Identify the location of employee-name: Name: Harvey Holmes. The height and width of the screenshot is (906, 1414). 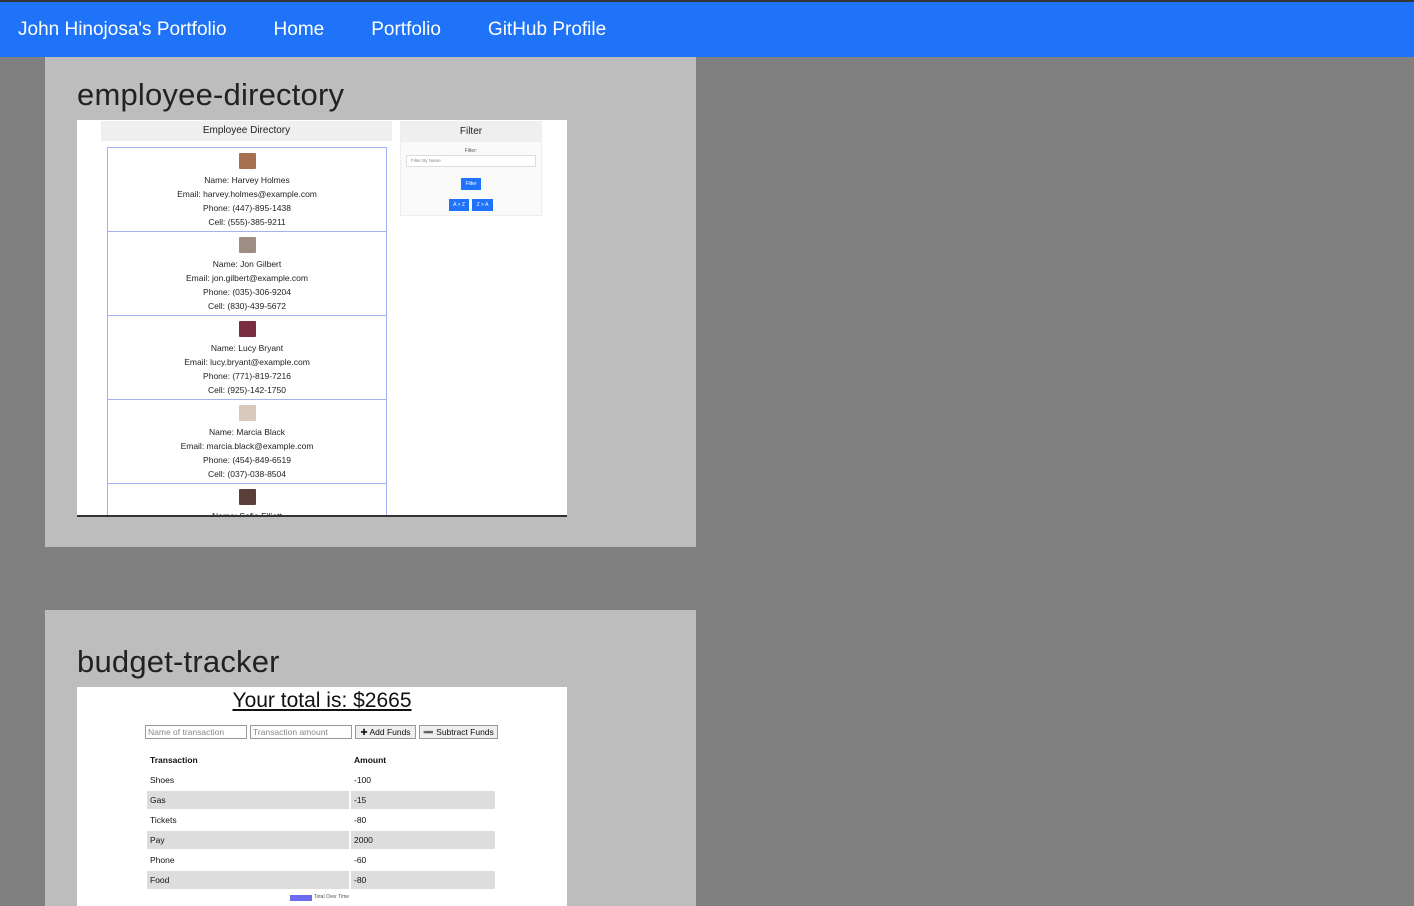
(247, 180).